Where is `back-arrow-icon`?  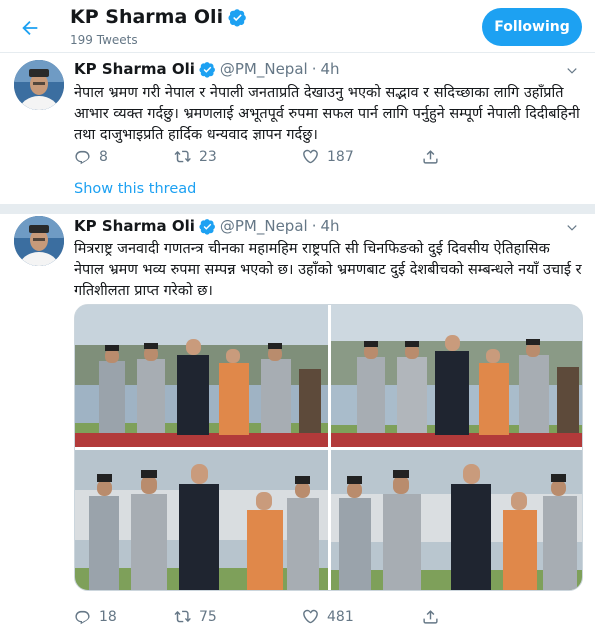
back-arrow-icon is located at coordinates (30, 28).